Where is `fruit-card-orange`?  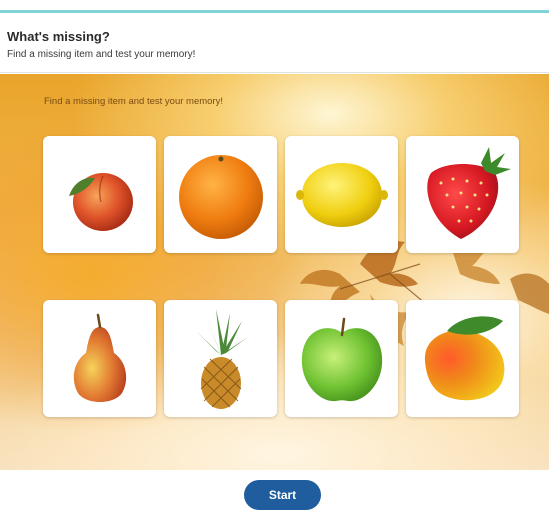
fruit-card-orange is located at coordinates (220, 194).